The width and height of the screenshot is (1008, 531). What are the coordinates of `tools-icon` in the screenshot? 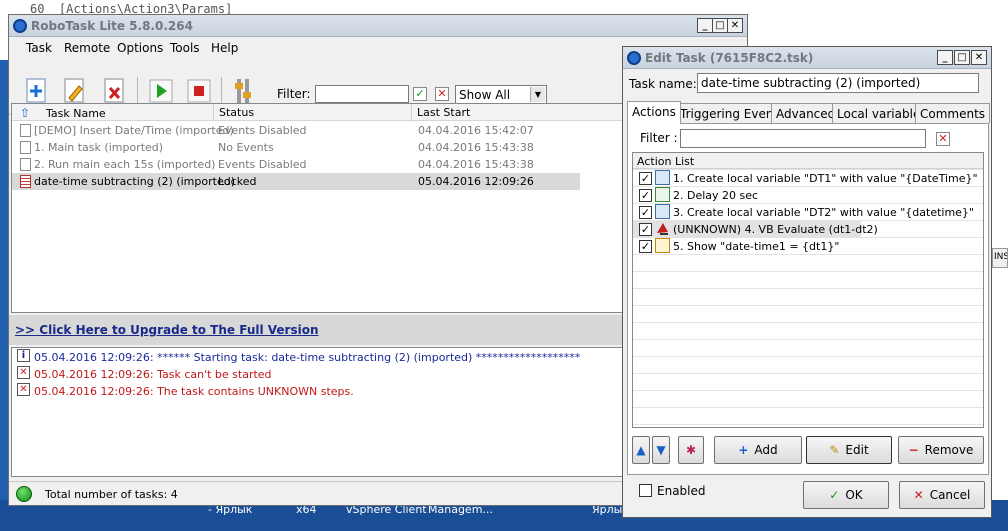 It's located at (243, 91).